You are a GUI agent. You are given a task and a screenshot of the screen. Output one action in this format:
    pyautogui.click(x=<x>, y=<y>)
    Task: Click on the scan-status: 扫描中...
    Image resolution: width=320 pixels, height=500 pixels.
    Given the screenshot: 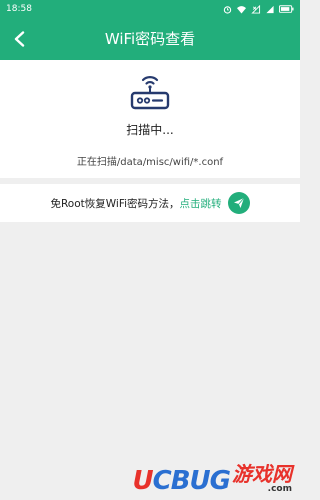 What is the action you would take?
    pyautogui.click(x=150, y=130)
    